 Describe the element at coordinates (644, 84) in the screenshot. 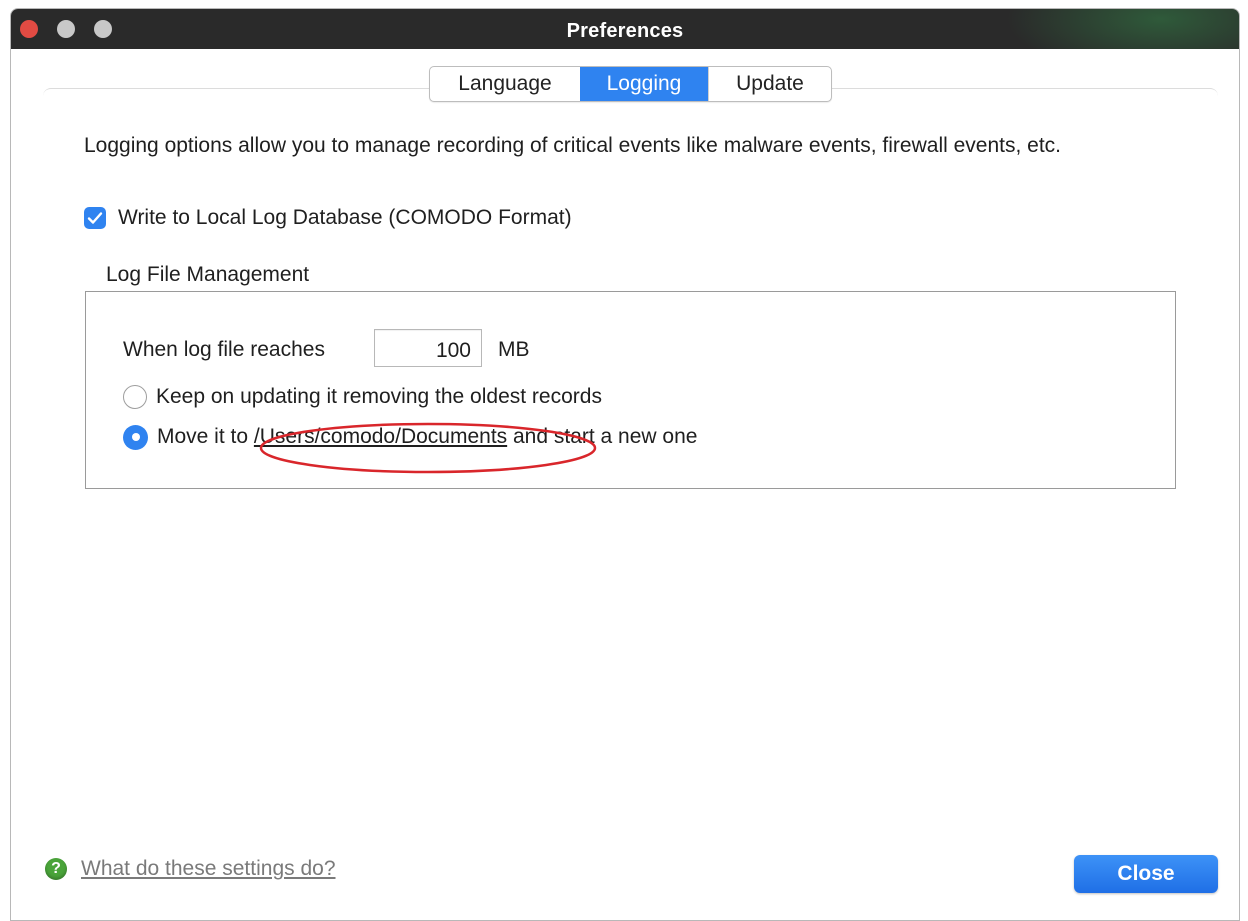

I see `tab-logging: Logging` at that location.